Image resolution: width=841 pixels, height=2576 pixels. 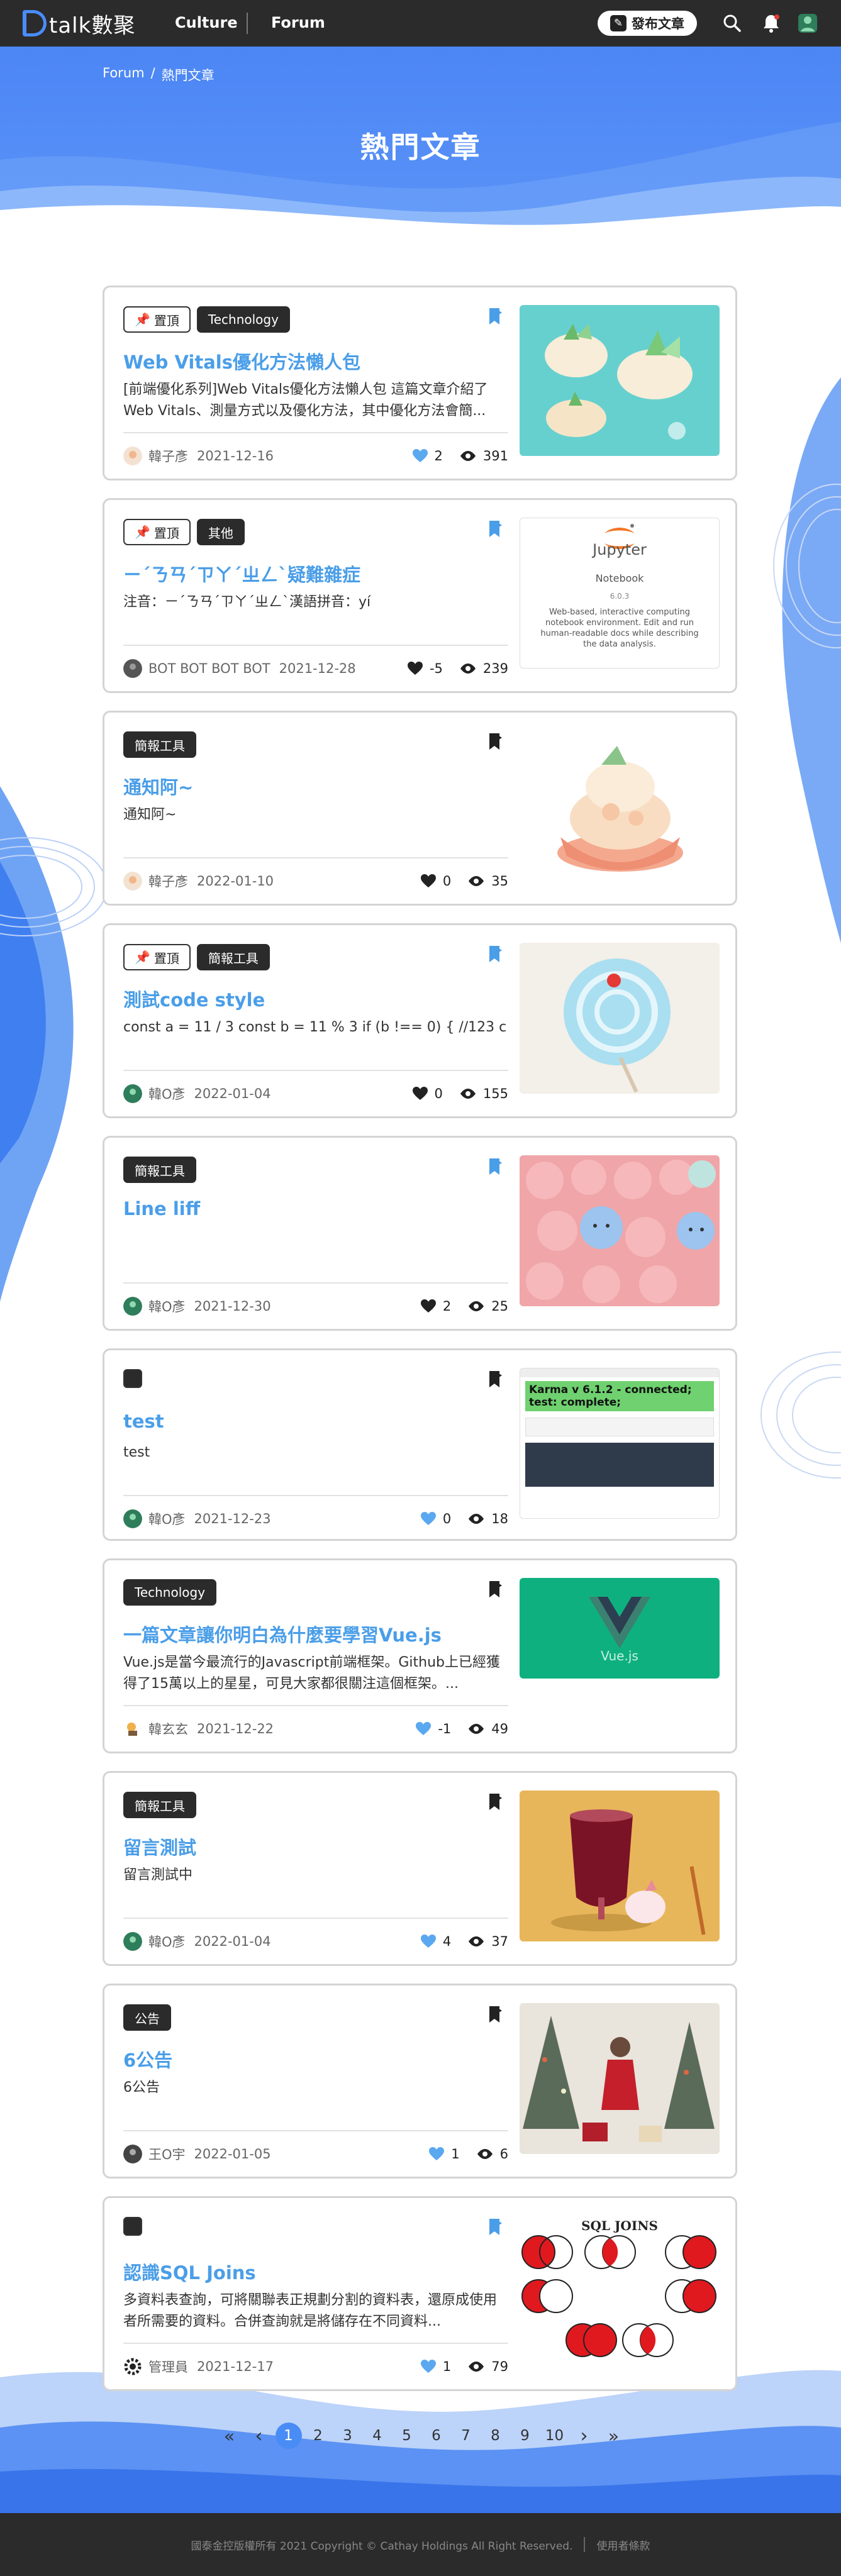 I want to click on nav-link-culture: Culture, so click(x=206, y=22).